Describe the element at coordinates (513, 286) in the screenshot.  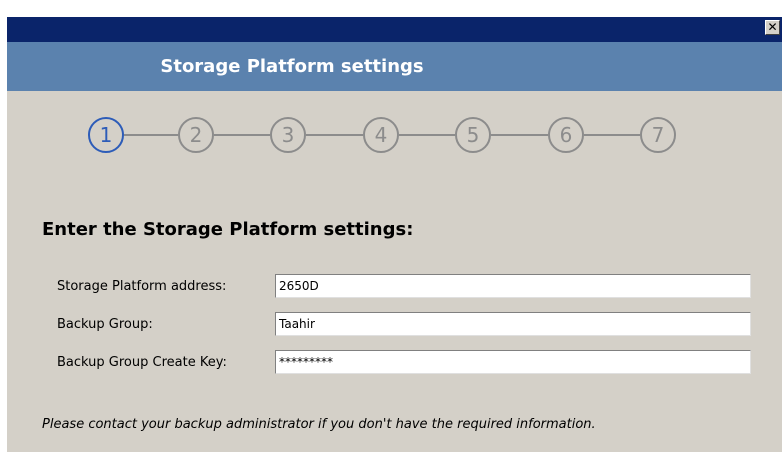
I see `address-field: 2650D` at that location.